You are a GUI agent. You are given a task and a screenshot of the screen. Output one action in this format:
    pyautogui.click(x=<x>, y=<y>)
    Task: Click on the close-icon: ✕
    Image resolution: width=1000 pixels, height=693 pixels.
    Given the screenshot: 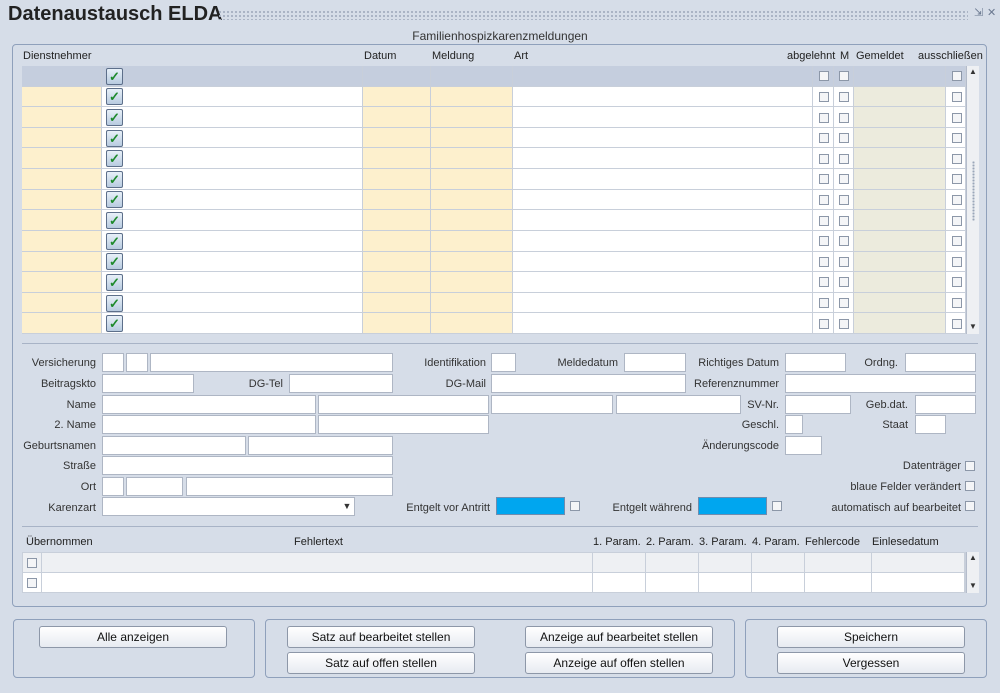 What is the action you would take?
    pyautogui.click(x=991, y=12)
    